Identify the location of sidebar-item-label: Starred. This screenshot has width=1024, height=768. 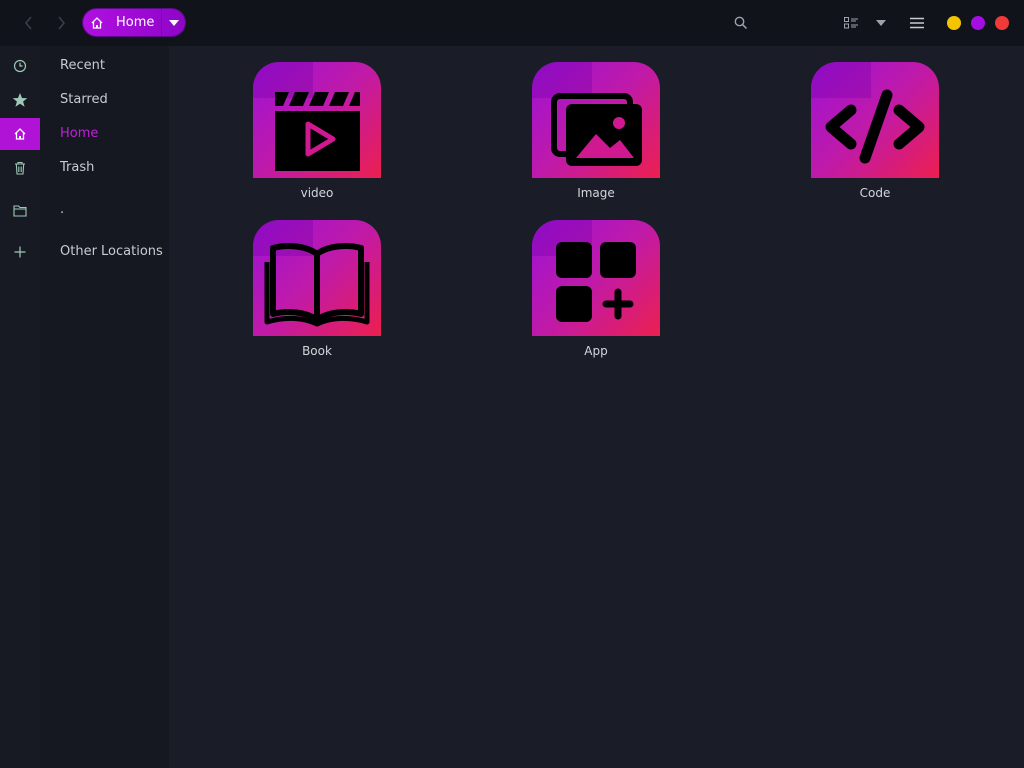
(84, 99).